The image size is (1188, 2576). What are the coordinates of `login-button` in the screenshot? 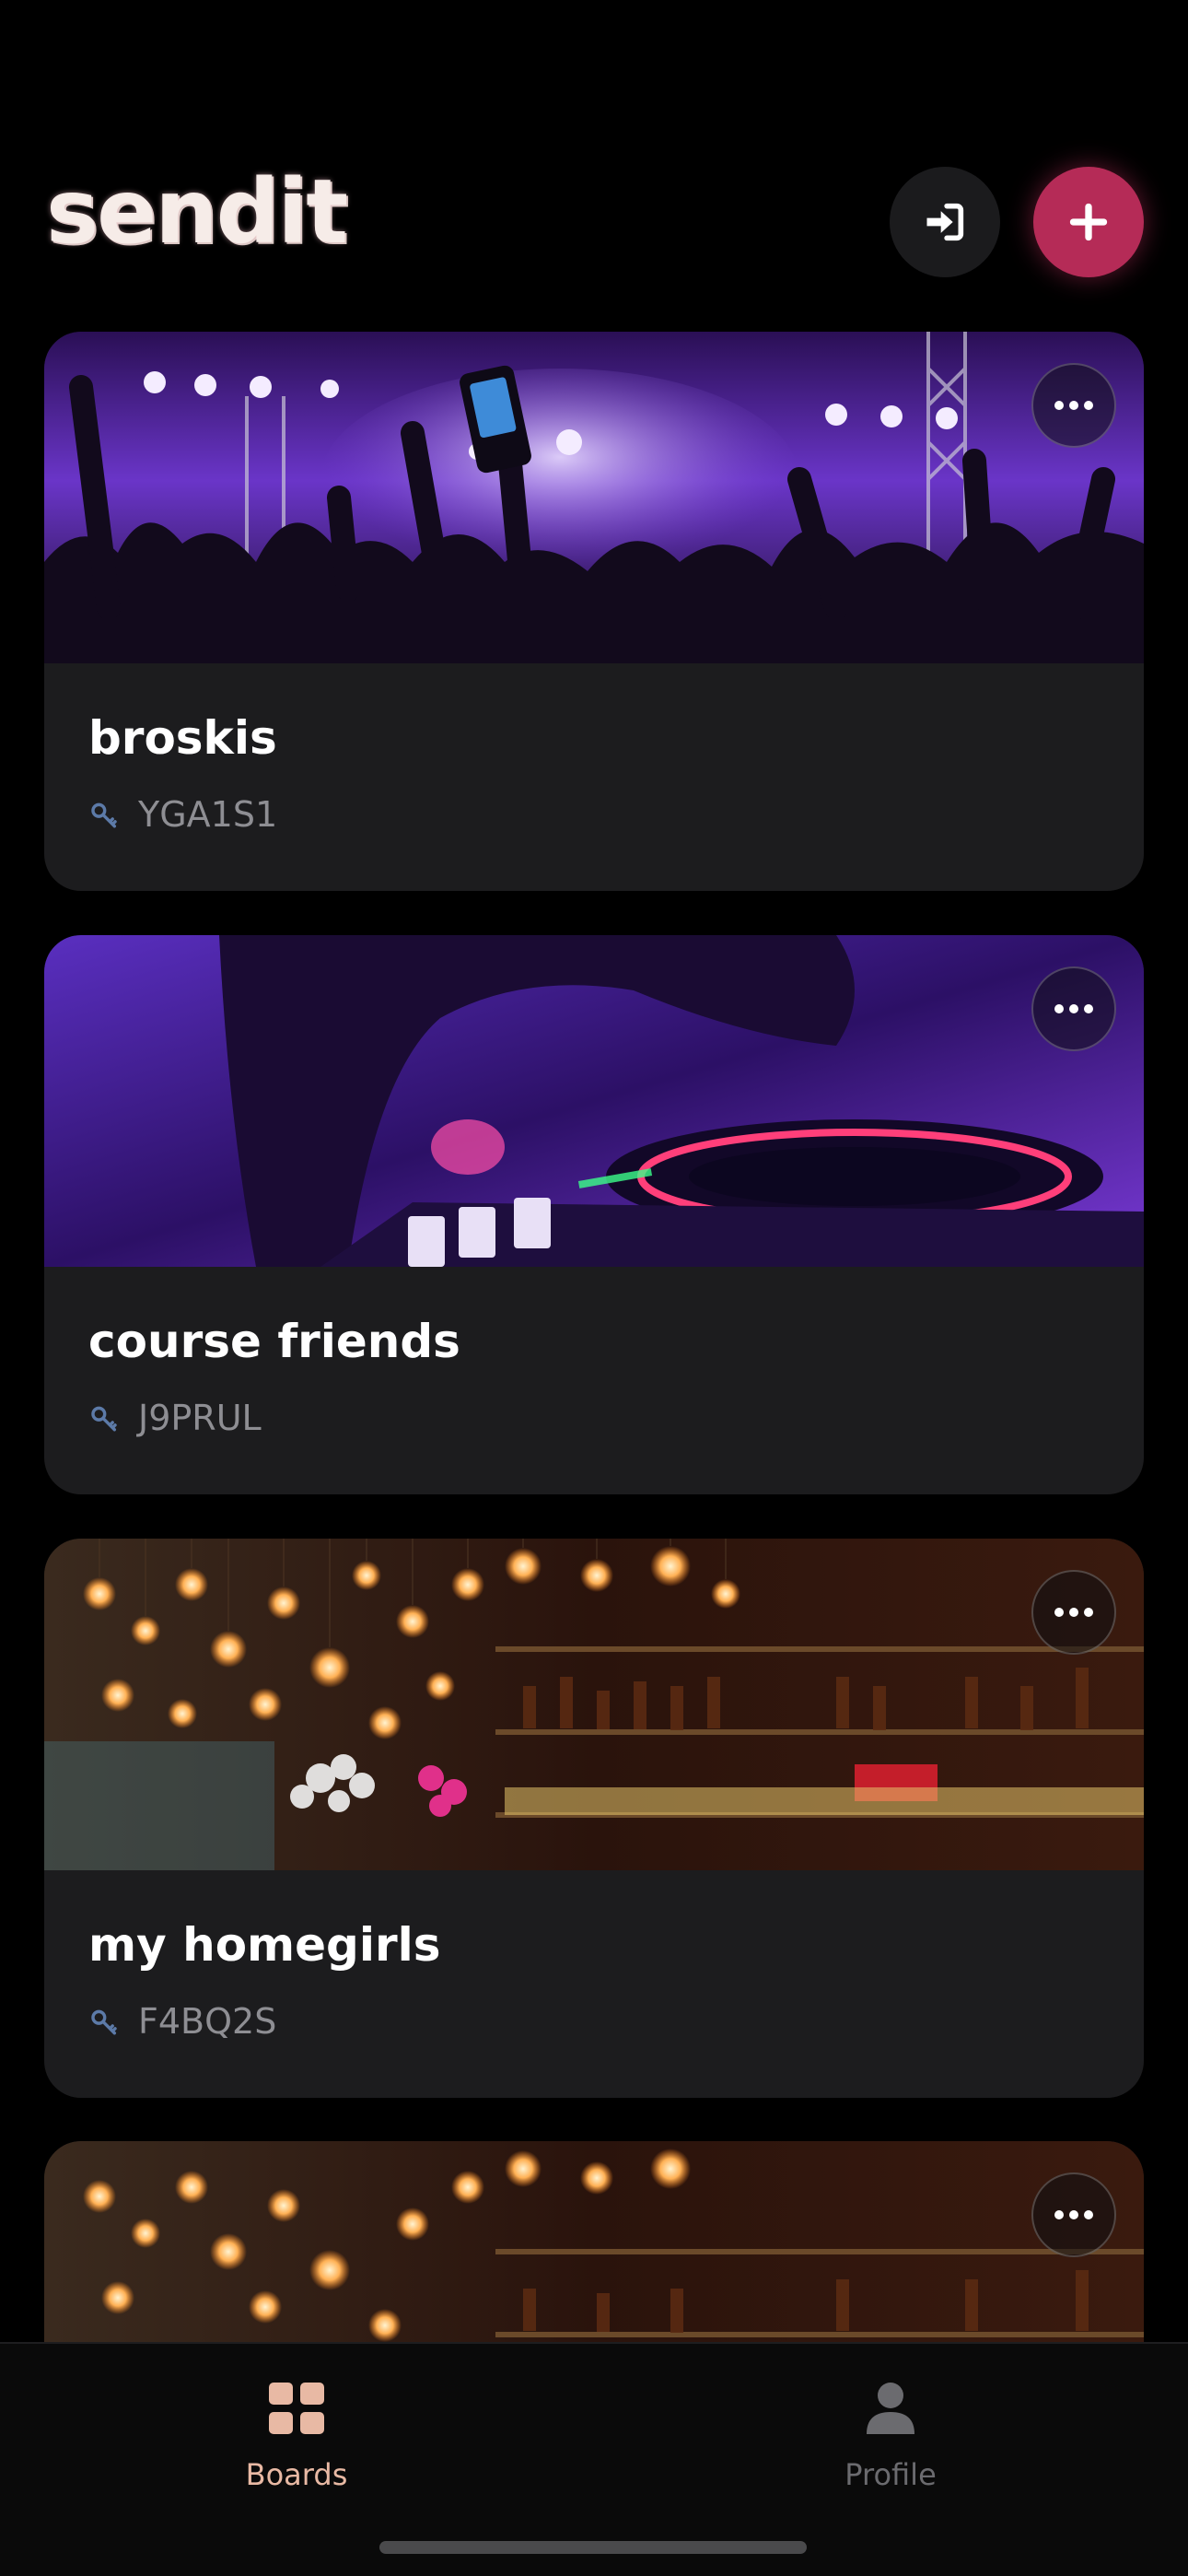 It's located at (945, 222).